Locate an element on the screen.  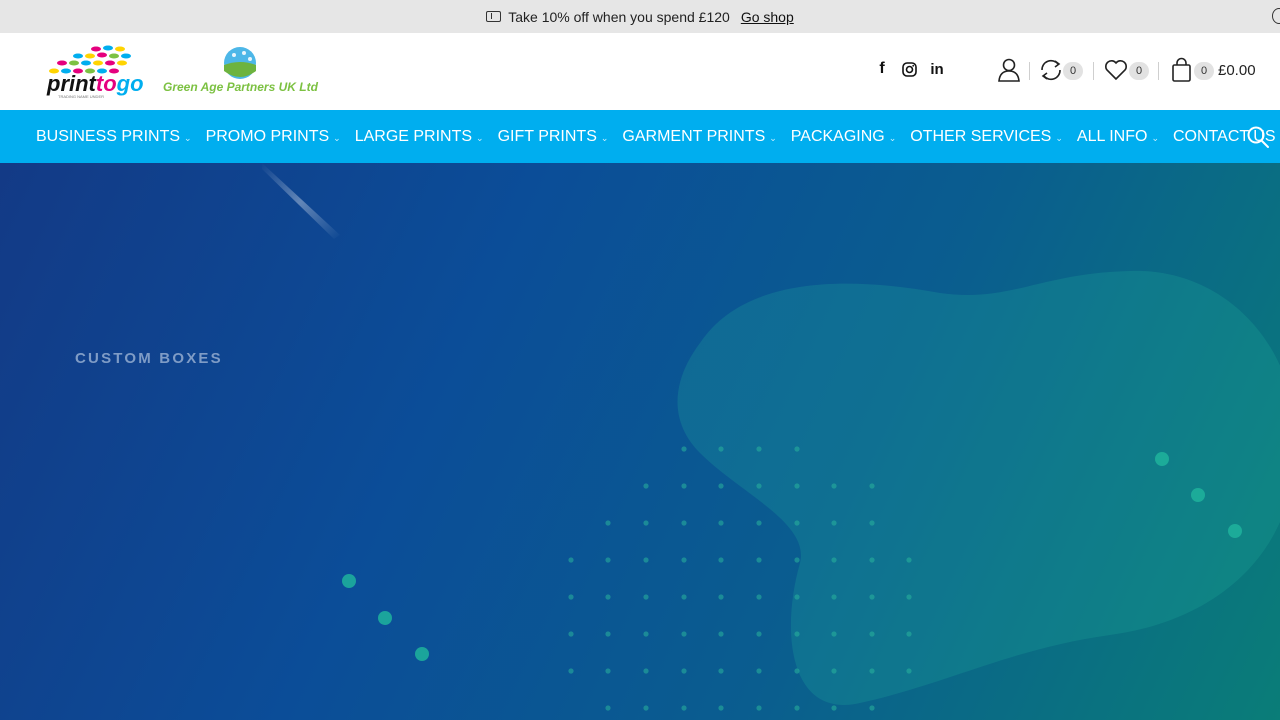
search-icon is located at coordinates (1258, 137).